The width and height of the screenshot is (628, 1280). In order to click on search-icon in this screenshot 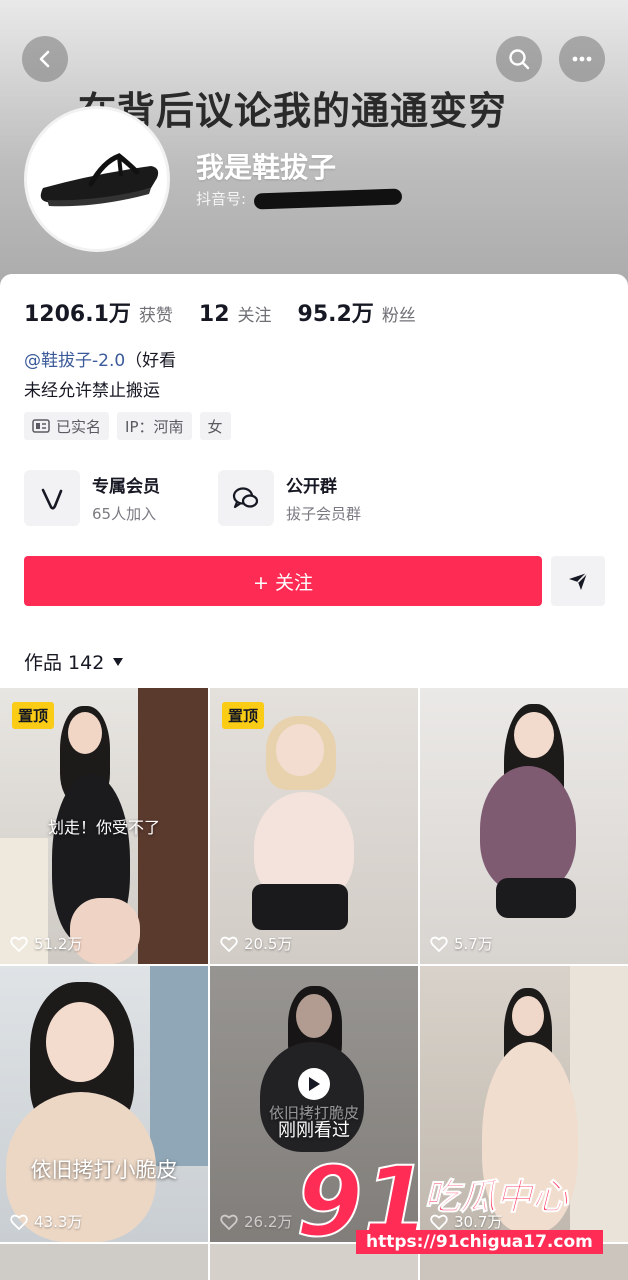, I will do `click(519, 59)`.